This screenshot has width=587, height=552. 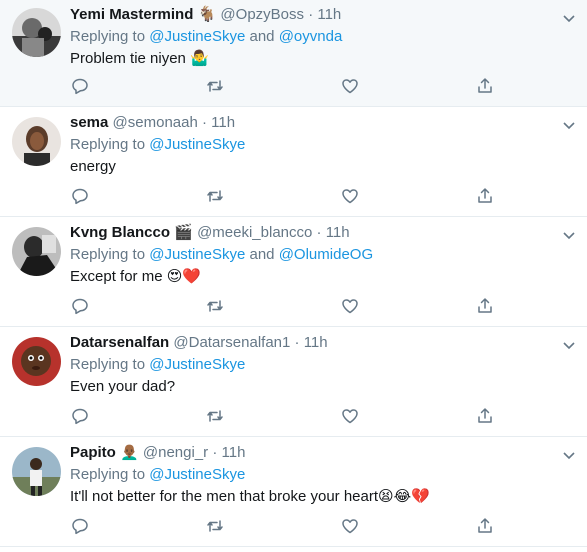 I want to click on tweet-header: Datarsenalfan @Datarsenalfan1 · 11h, so click(x=313, y=343).